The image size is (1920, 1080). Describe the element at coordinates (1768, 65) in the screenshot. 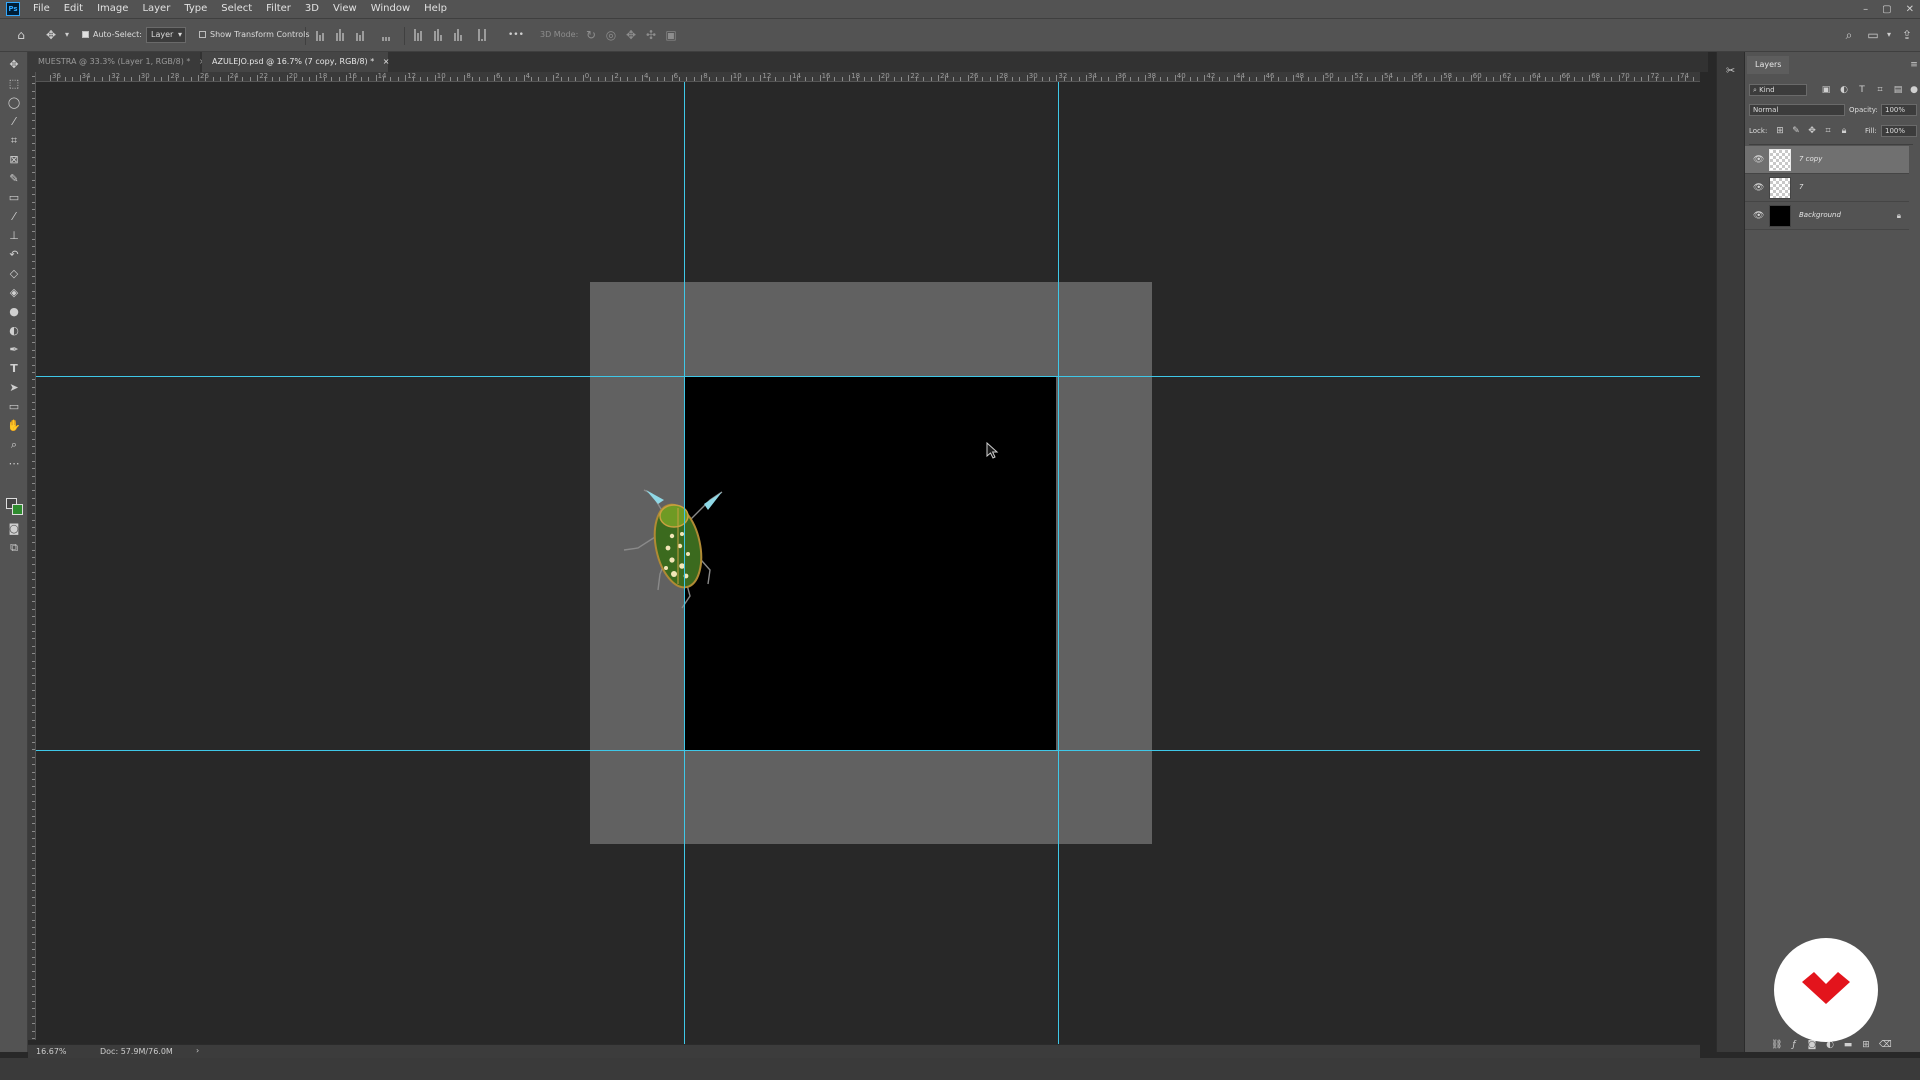

I see `layers-panel-tab: Layers` at that location.